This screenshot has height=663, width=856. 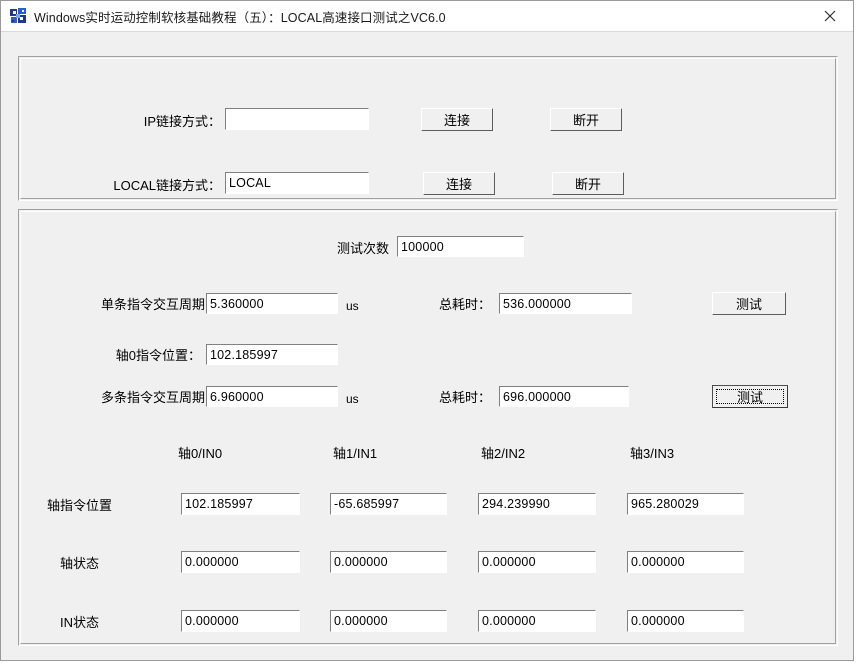 What do you see at coordinates (297, 183) in the screenshot?
I see `local-connection-input: LOCAL` at bounding box center [297, 183].